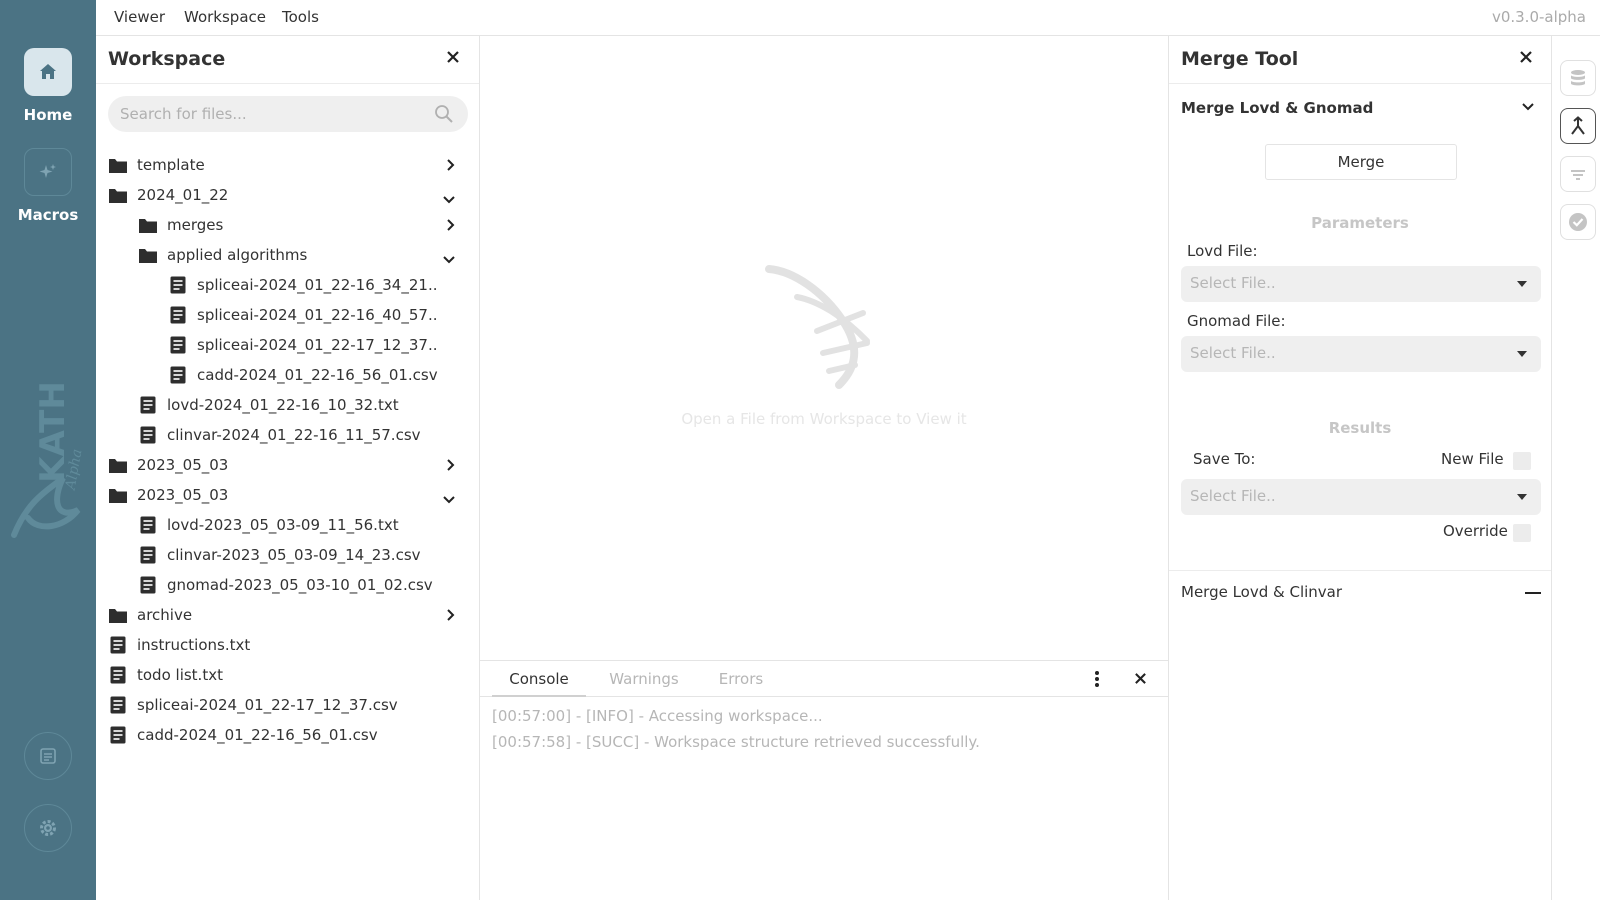 This screenshot has width=1600, height=900. I want to click on folder-row: archive, so click(287, 616).